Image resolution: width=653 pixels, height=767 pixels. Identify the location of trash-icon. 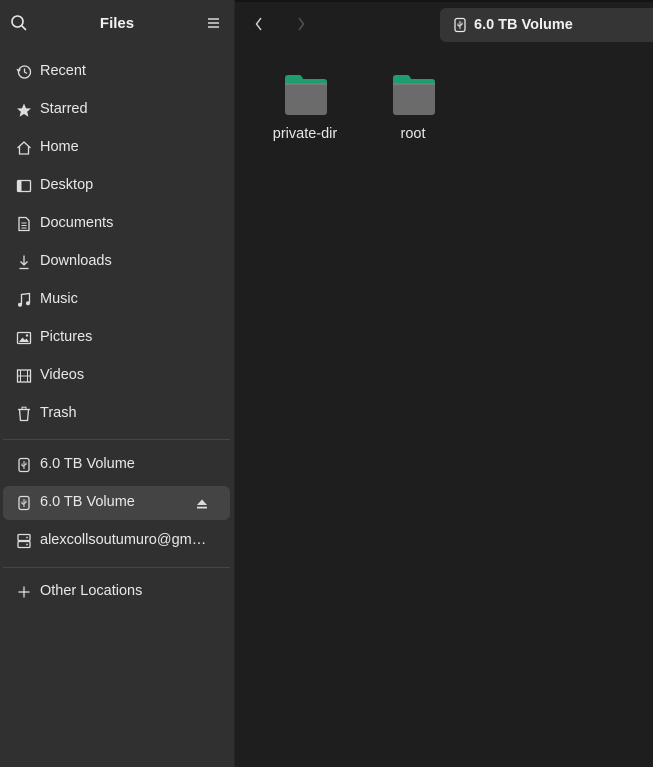
(24, 414).